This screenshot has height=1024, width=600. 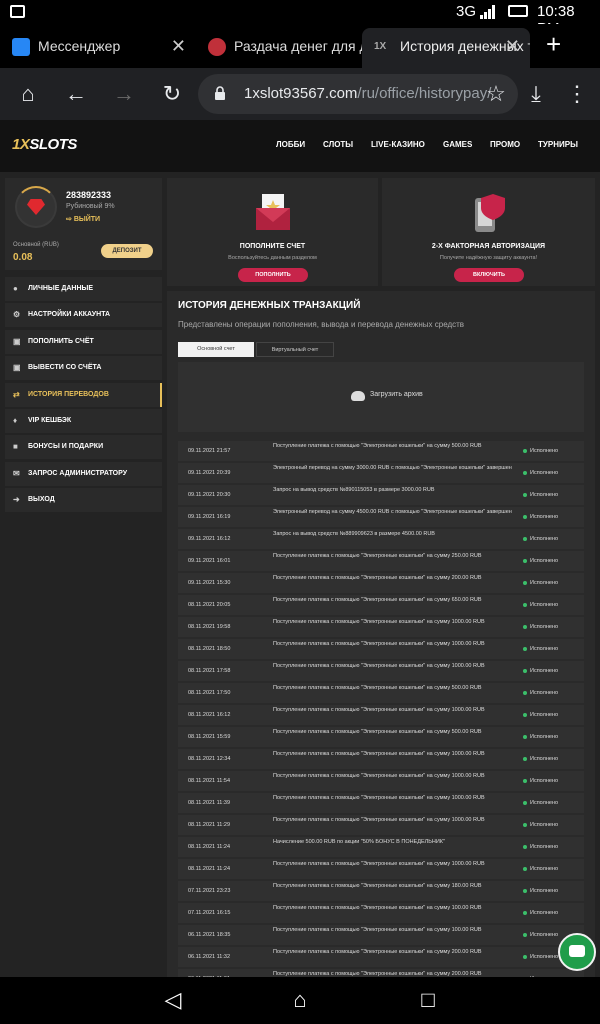 What do you see at coordinates (36, 207) in the screenshot?
I see `ruby-icon` at bounding box center [36, 207].